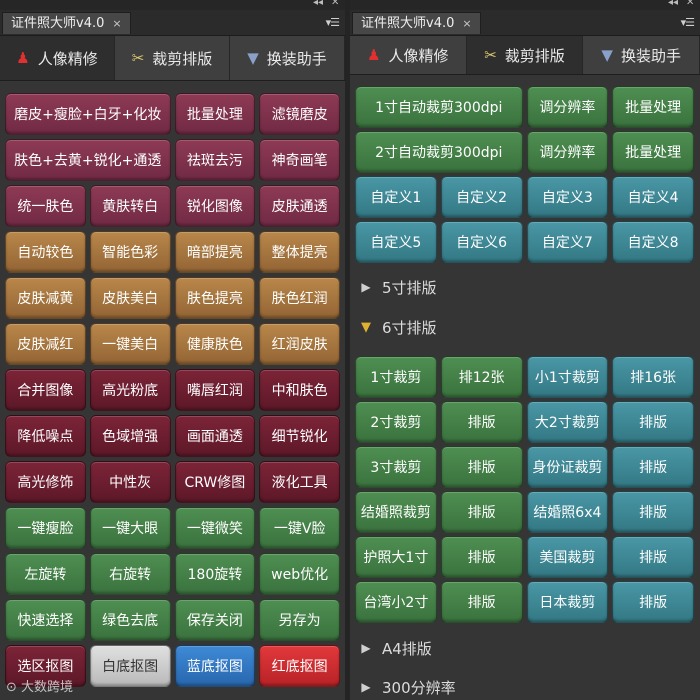 The width and height of the screenshot is (700, 700). Describe the element at coordinates (130, 206) in the screenshot. I see `action-button: 黄肤转白` at that location.